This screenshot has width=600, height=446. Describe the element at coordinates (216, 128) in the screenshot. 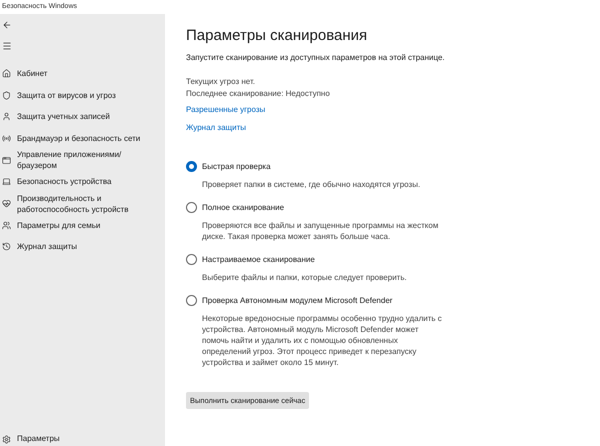

I see `link: Журнал защиты` at that location.